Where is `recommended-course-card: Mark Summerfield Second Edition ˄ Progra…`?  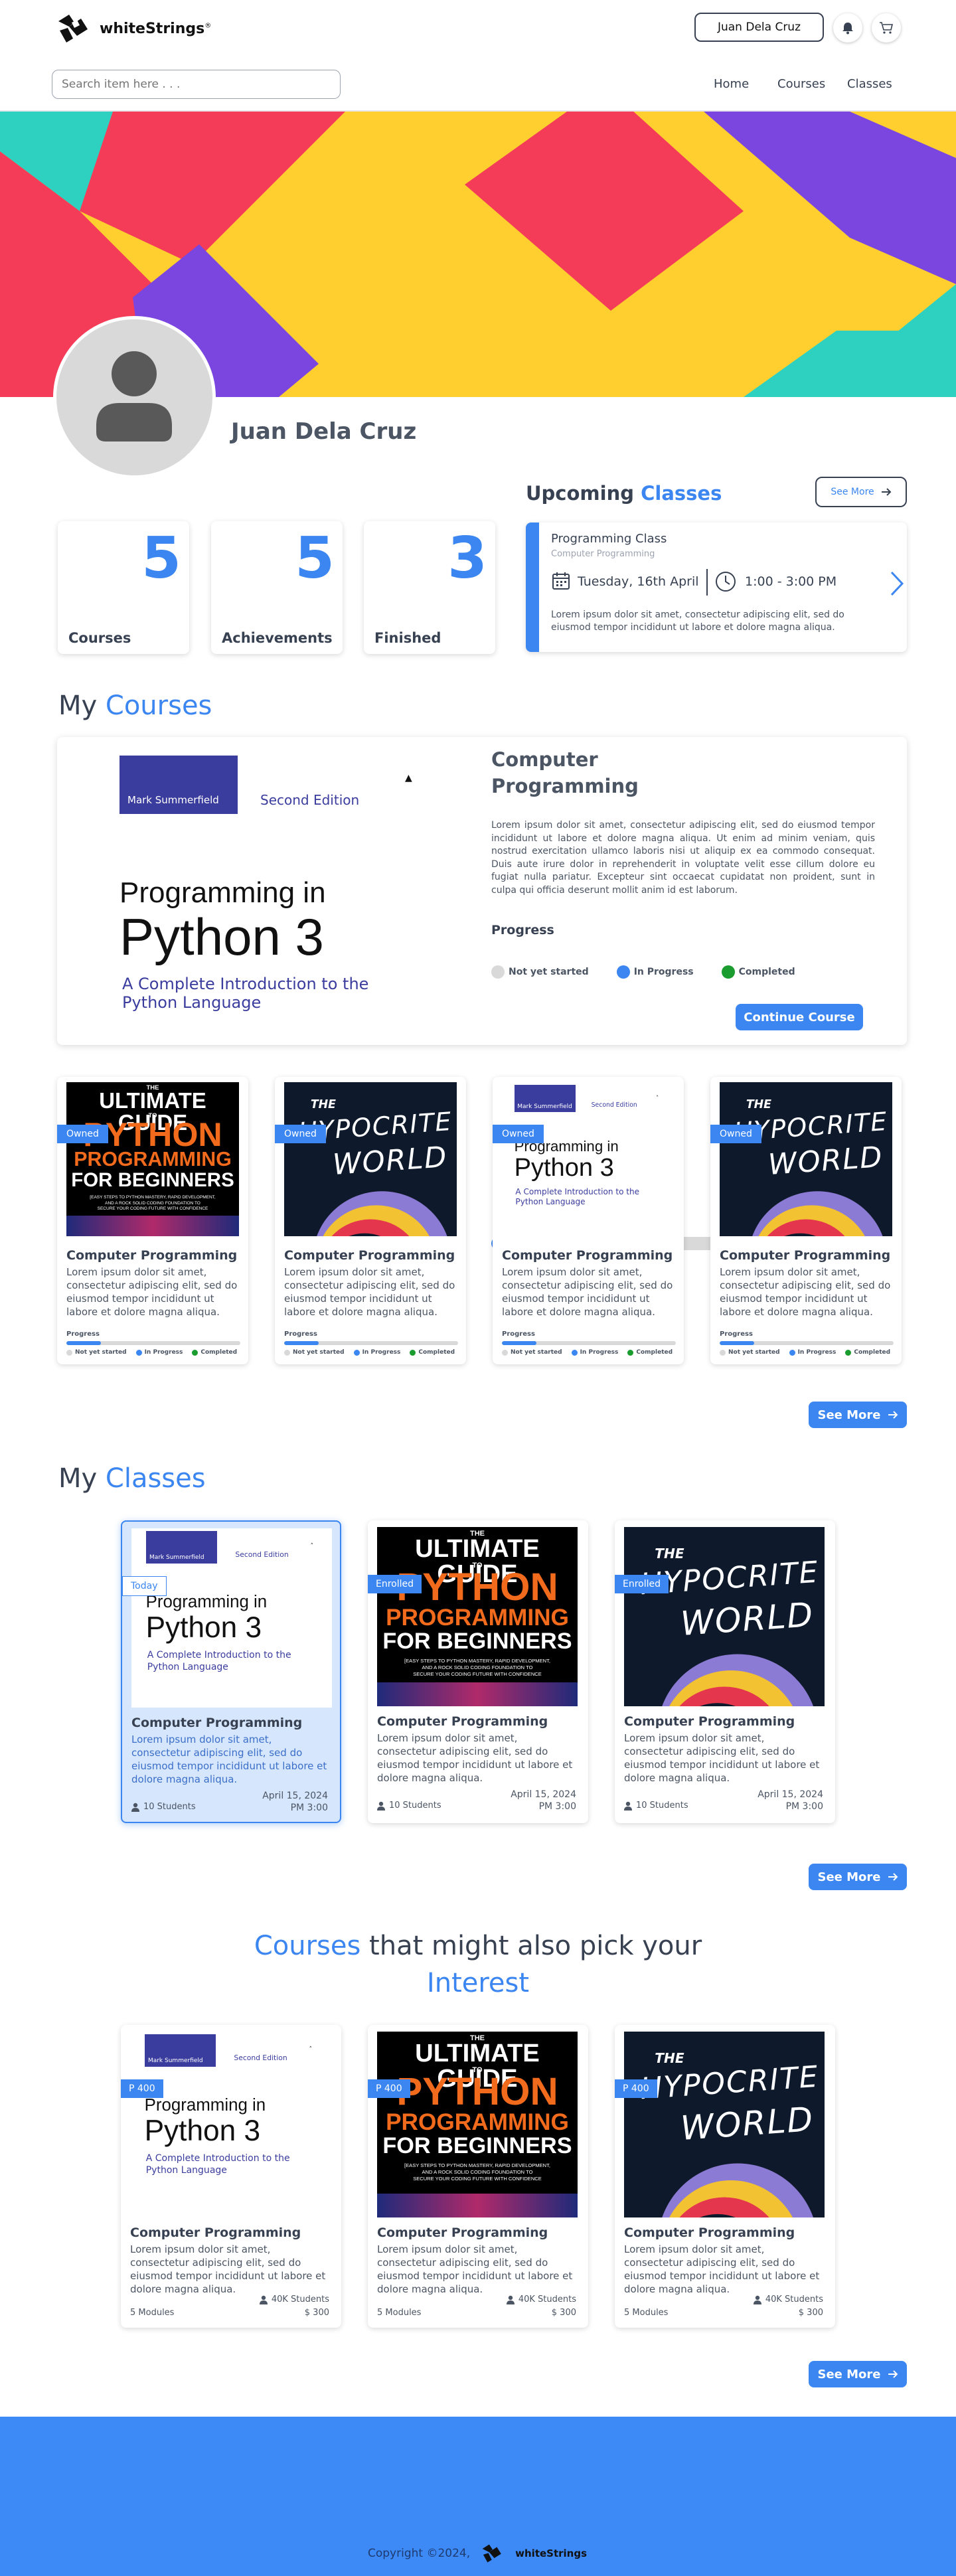
recommended-course-card: Mark Summerfield Second Edition ˄ Progra… is located at coordinates (231, 2176).